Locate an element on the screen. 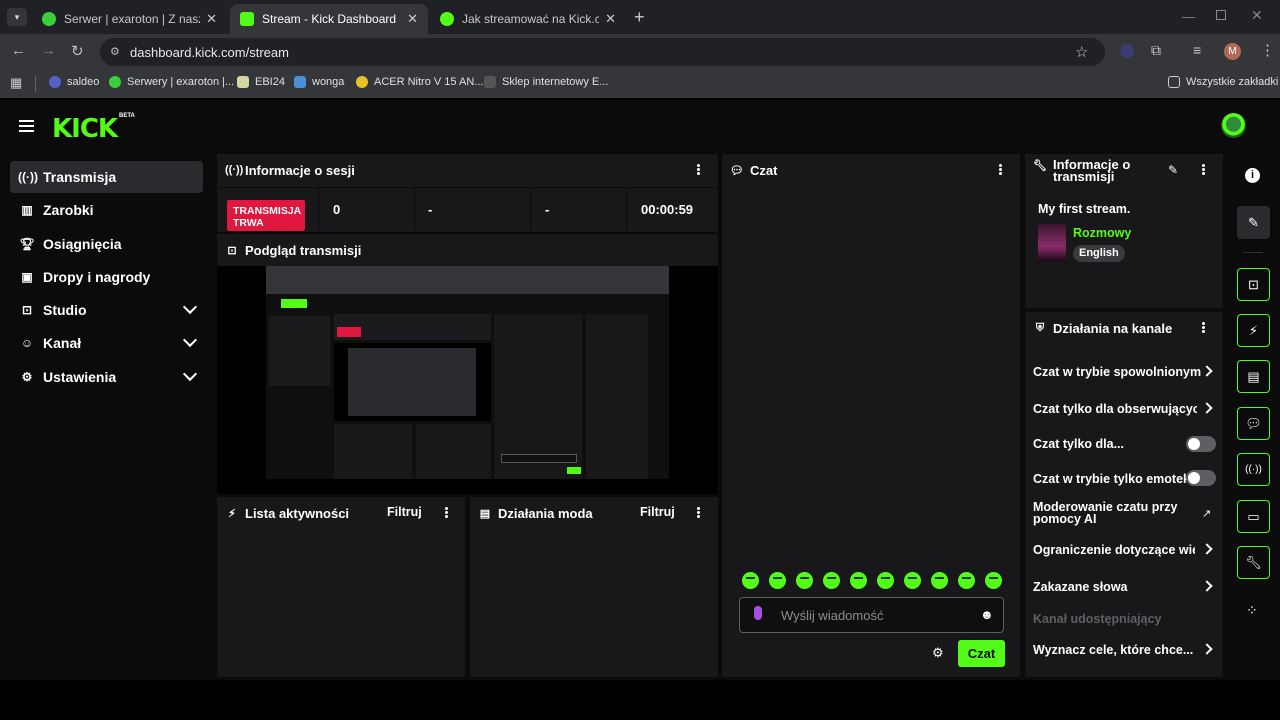 The width and height of the screenshot is (1280, 720). stat-separator is located at coordinates (318, 209).